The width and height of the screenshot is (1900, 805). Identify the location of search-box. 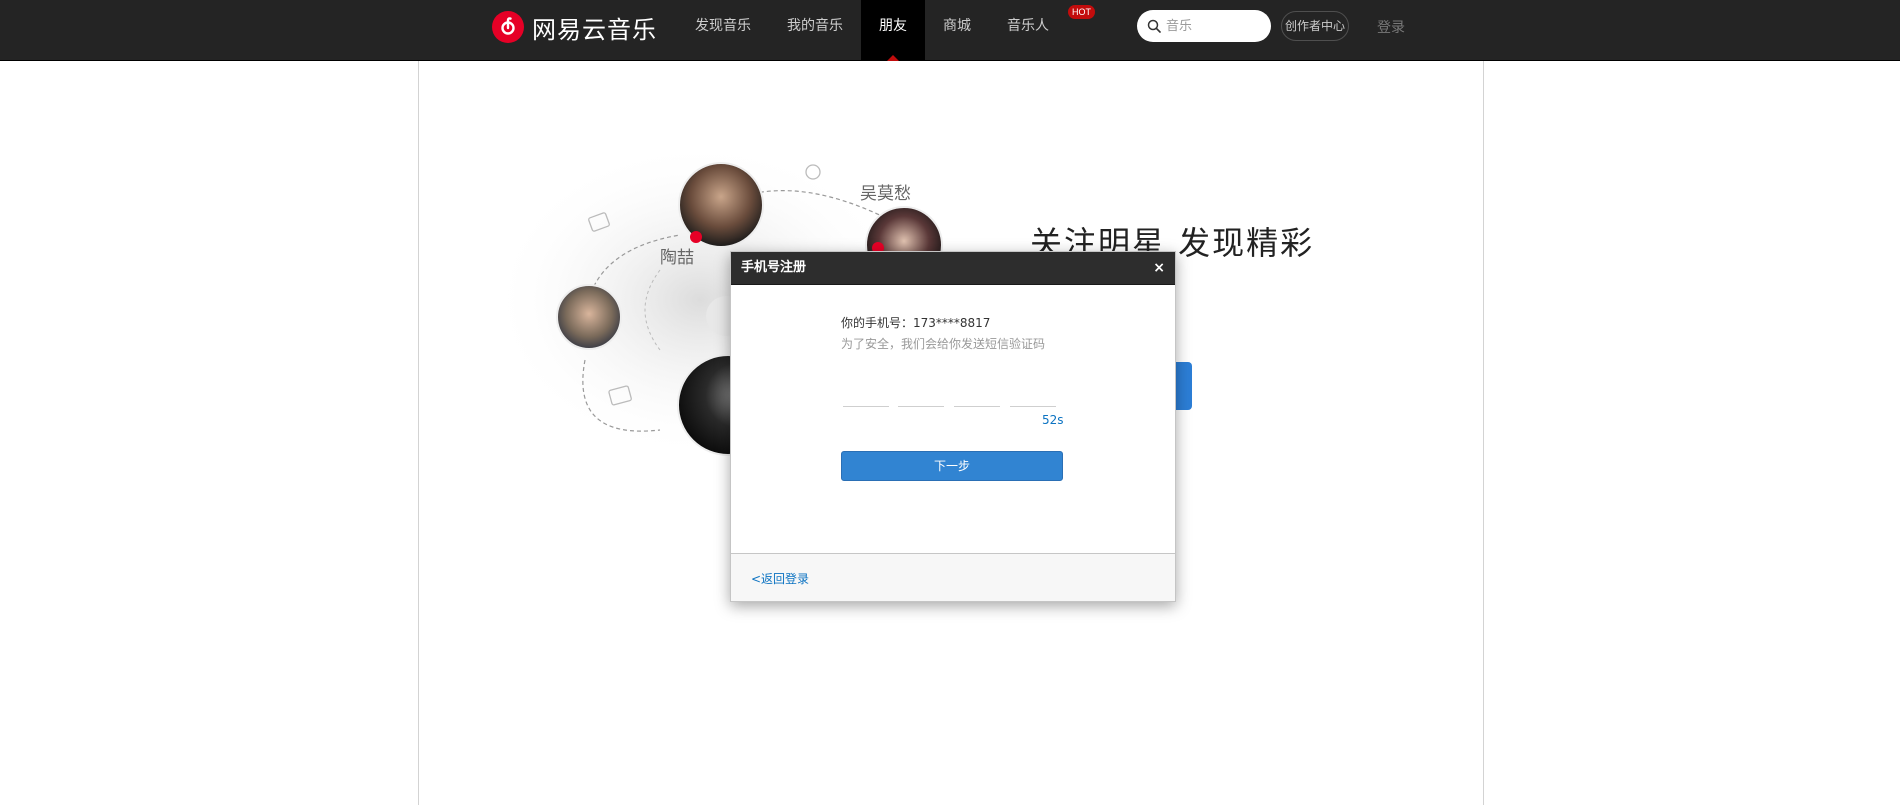
(1204, 26).